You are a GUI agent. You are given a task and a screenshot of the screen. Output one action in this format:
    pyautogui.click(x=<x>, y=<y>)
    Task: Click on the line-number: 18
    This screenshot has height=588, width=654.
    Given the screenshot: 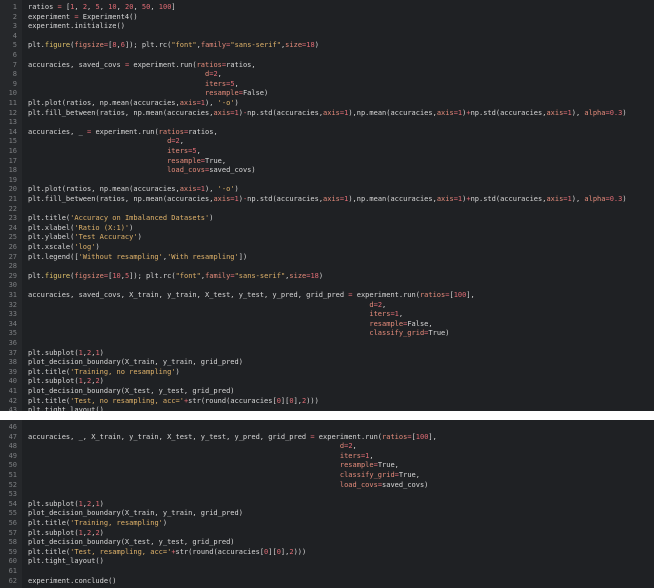 What is the action you would take?
    pyautogui.click(x=12, y=170)
    